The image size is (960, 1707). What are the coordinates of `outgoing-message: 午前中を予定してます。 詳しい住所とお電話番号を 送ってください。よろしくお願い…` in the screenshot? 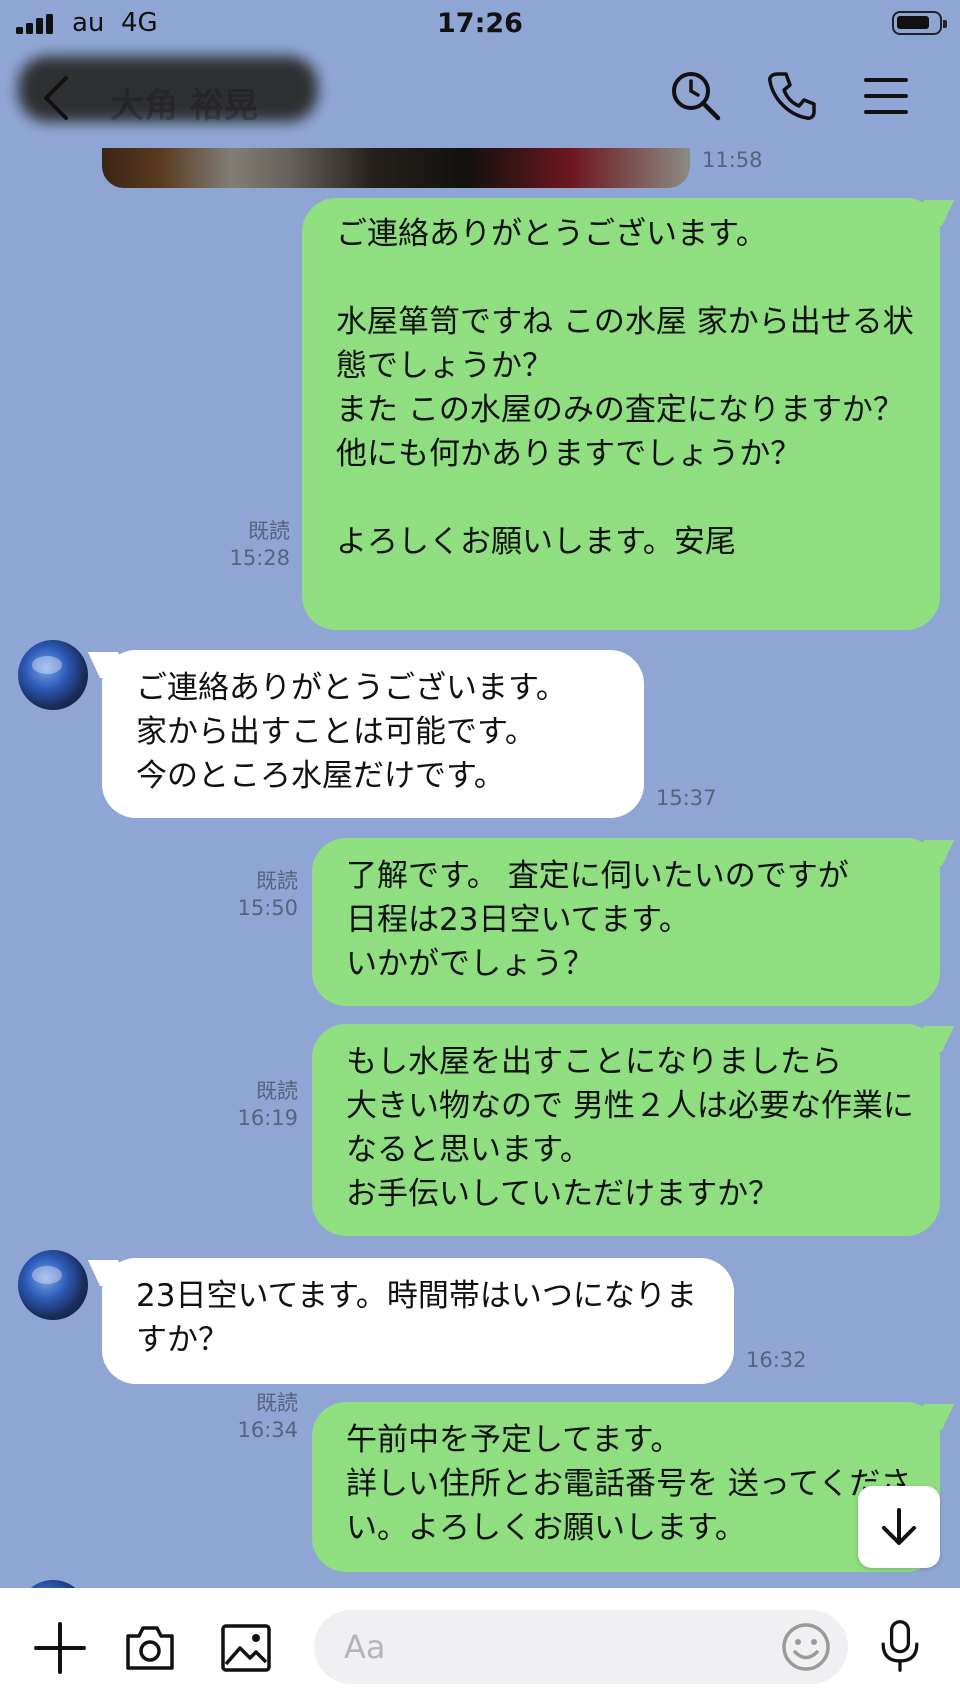 It's located at (626, 1487).